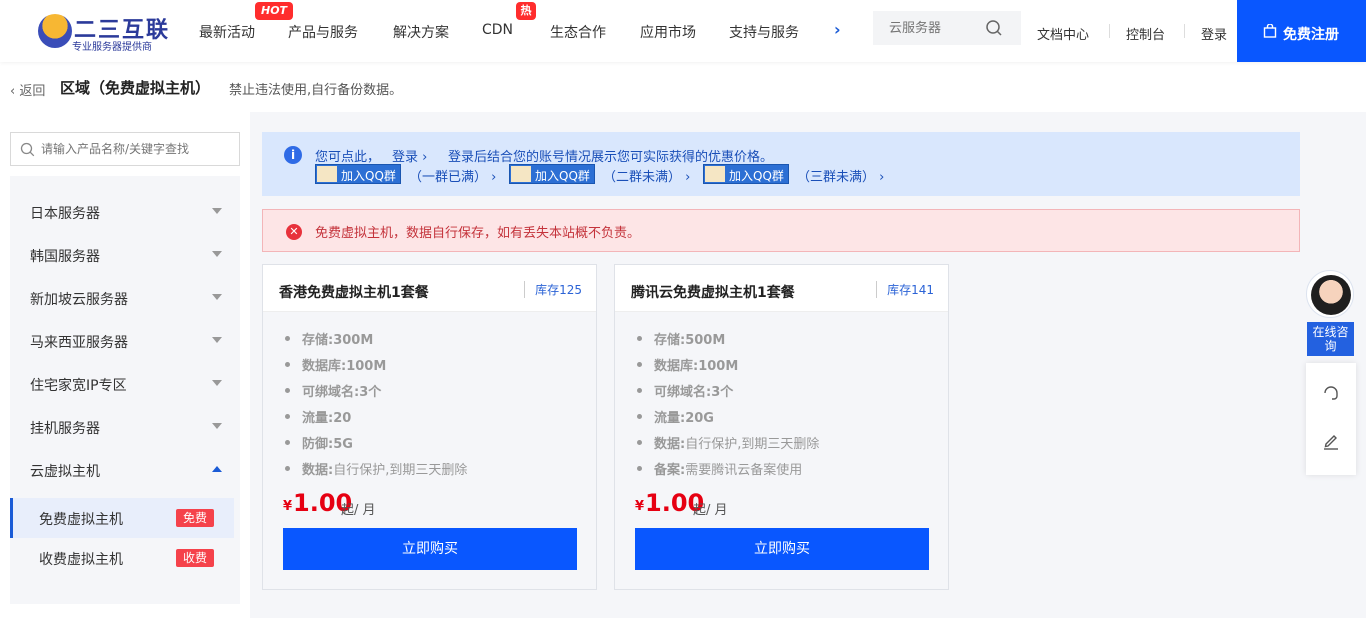 The image size is (1366, 618). Describe the element at coordinates (553, 289) in the screenshot. I see `stock-badge: 库存125` at that location.